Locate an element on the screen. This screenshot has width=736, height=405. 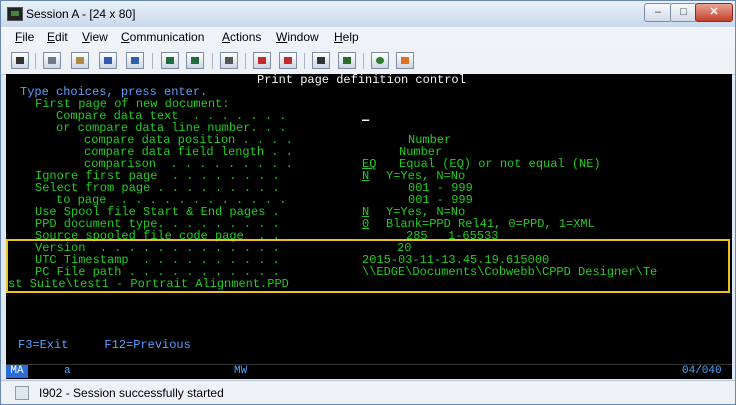
menu-actions: Actions is located at coordinates (241, 37).